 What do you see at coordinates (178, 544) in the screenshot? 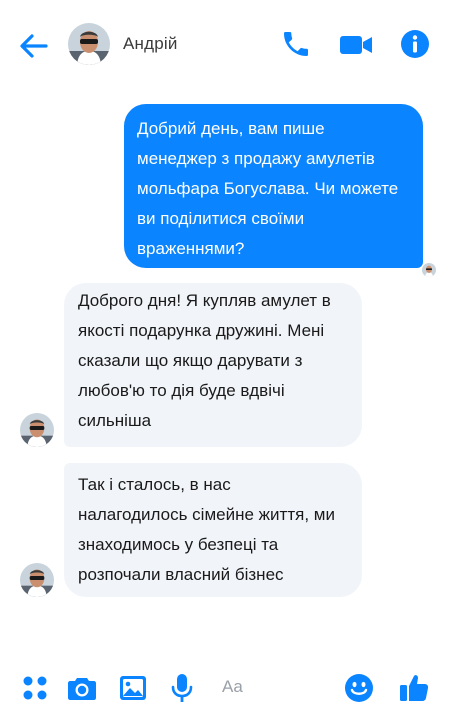
I see `message-line: знаходимось у безпеці та` at bounding box center [178, 544].